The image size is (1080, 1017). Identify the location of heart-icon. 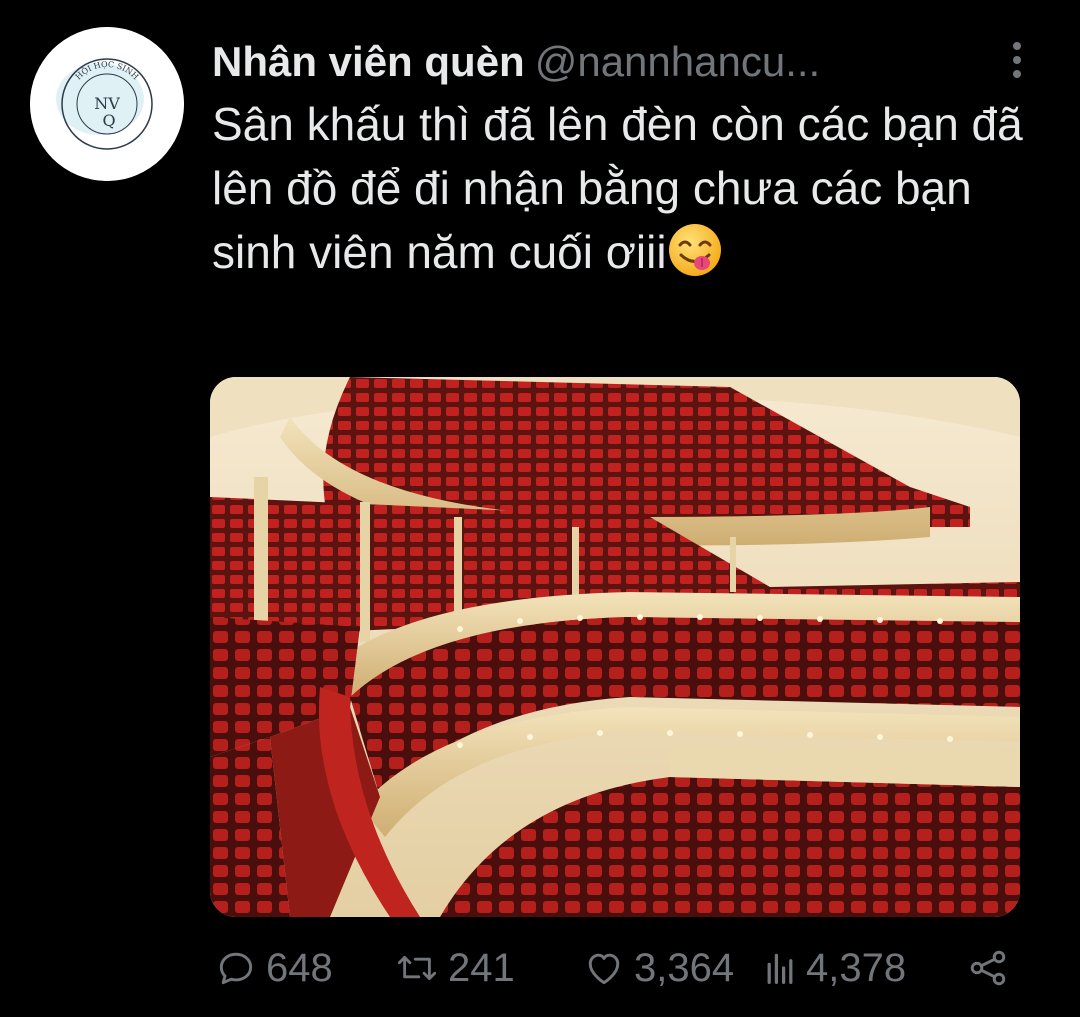
(604, 969).